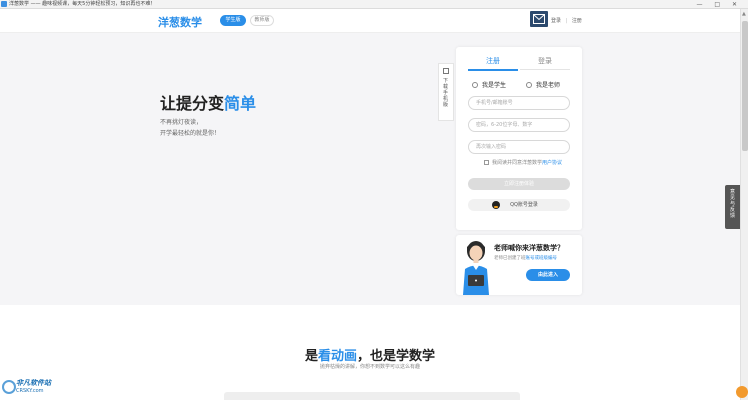  I want to click on hero-subline-1: 不再挑灯夜读，, so click(181, 122).